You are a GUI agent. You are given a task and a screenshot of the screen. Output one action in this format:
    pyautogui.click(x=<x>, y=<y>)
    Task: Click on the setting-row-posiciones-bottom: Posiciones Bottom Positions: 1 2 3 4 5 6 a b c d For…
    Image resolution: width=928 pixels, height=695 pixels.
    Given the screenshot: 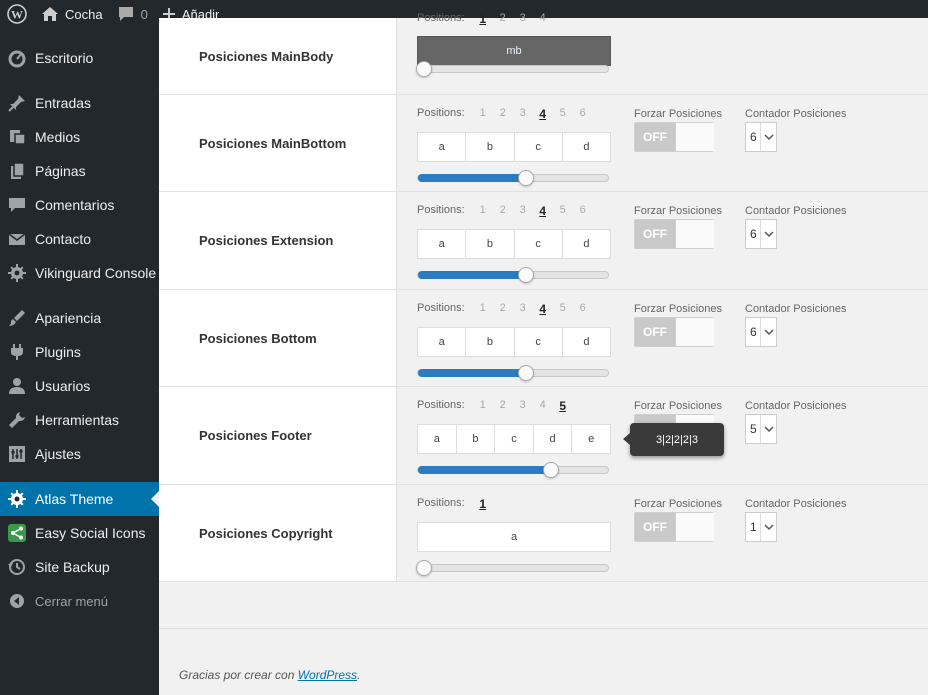 What is the action you would take?
    pyautogui.click(x=543, y=338)
    